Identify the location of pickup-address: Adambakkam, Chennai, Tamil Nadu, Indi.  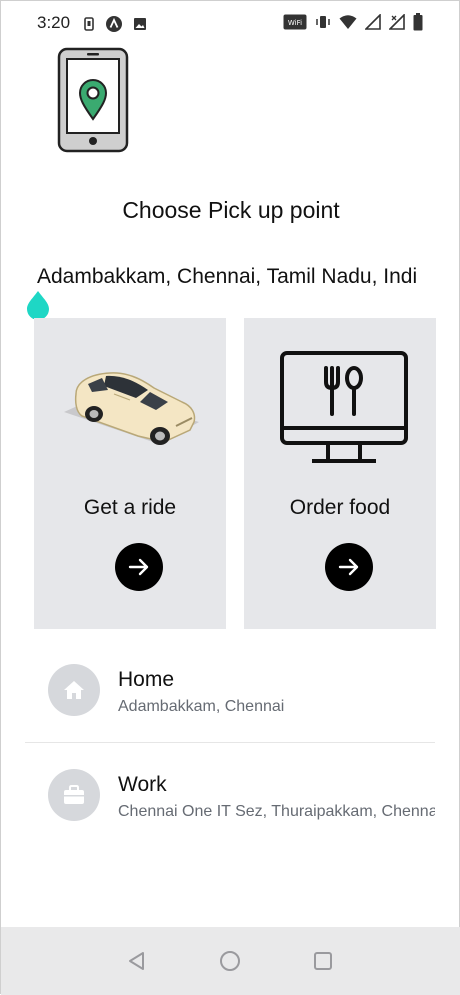
(234, 277).